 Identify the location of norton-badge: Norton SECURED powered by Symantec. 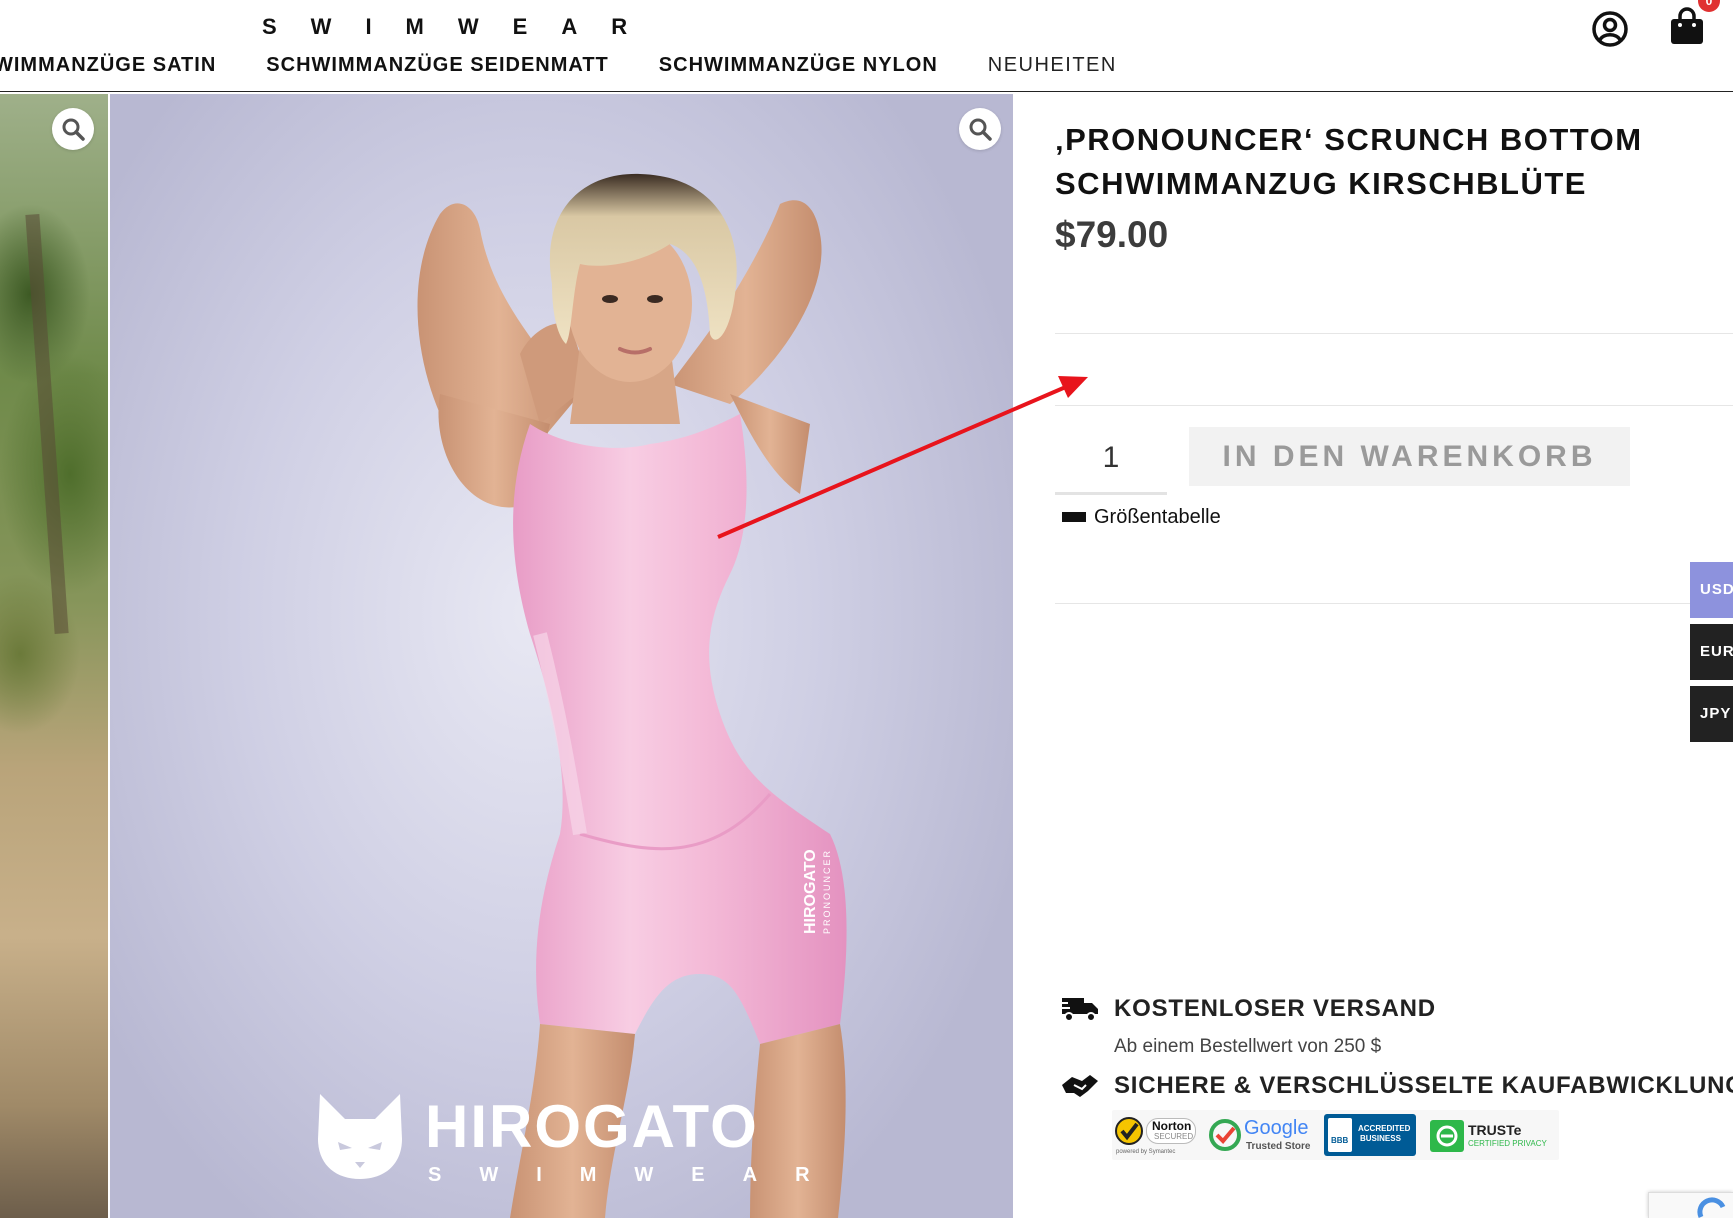
(1156, 1135).